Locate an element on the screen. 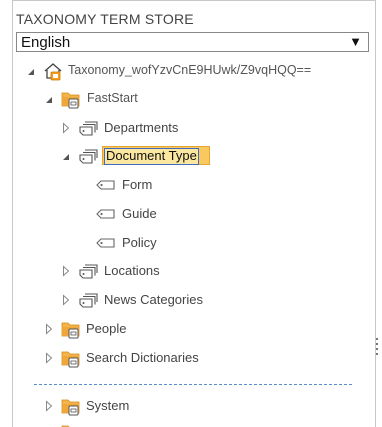 This screenshot has height=427, width=382. resize-grip-handle is located at coordinates (377, 348).